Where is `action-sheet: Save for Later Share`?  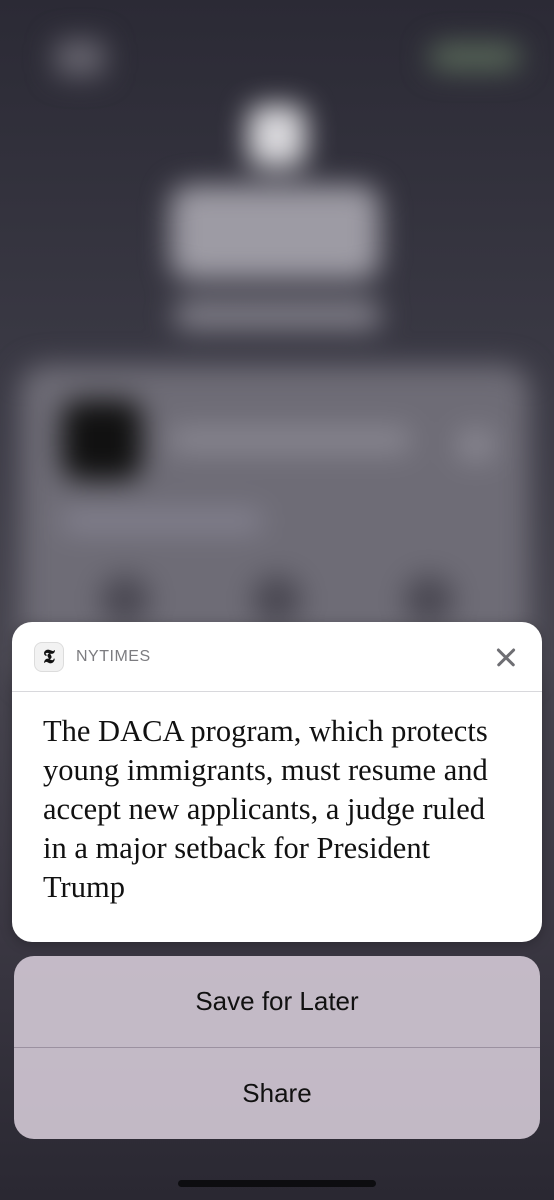 action-sheet: Save for Later Share is located at coordinates (277, 1047).